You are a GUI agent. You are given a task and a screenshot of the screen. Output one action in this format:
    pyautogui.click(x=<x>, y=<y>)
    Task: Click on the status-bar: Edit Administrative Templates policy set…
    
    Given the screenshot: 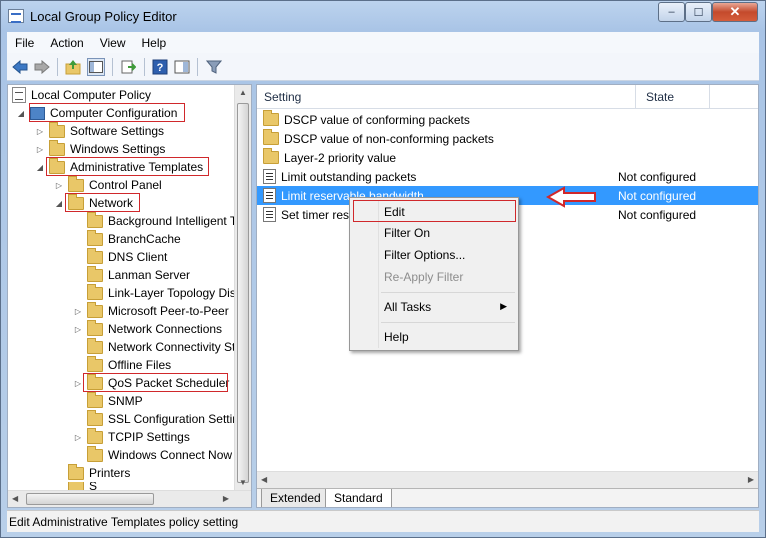 What is the action you would take?
    pyautogui.click(x=383, y=521)
    